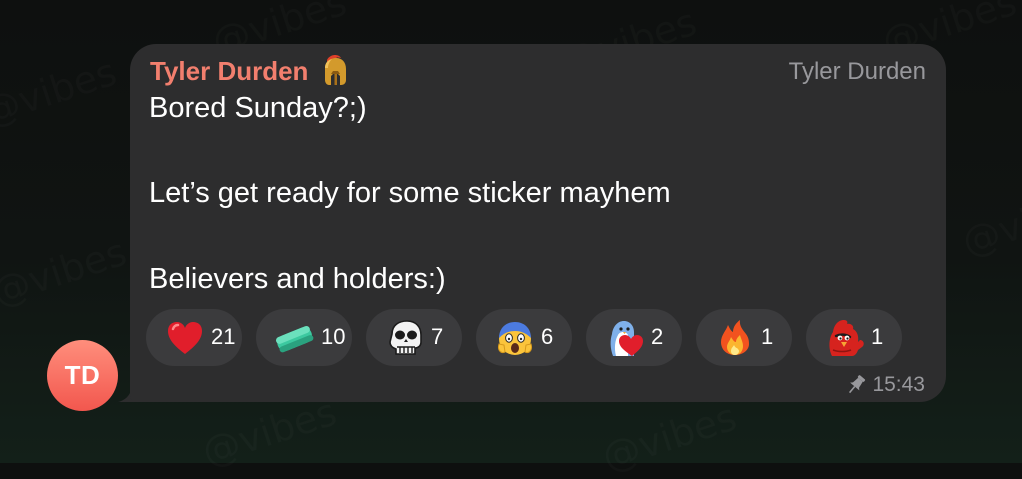 The width and height of the screenshot is (1022, 479). What do you see at coordinates (405, 337) in the screenshot?
I see `ape-skull-icon` at bounding box center [405, 337].